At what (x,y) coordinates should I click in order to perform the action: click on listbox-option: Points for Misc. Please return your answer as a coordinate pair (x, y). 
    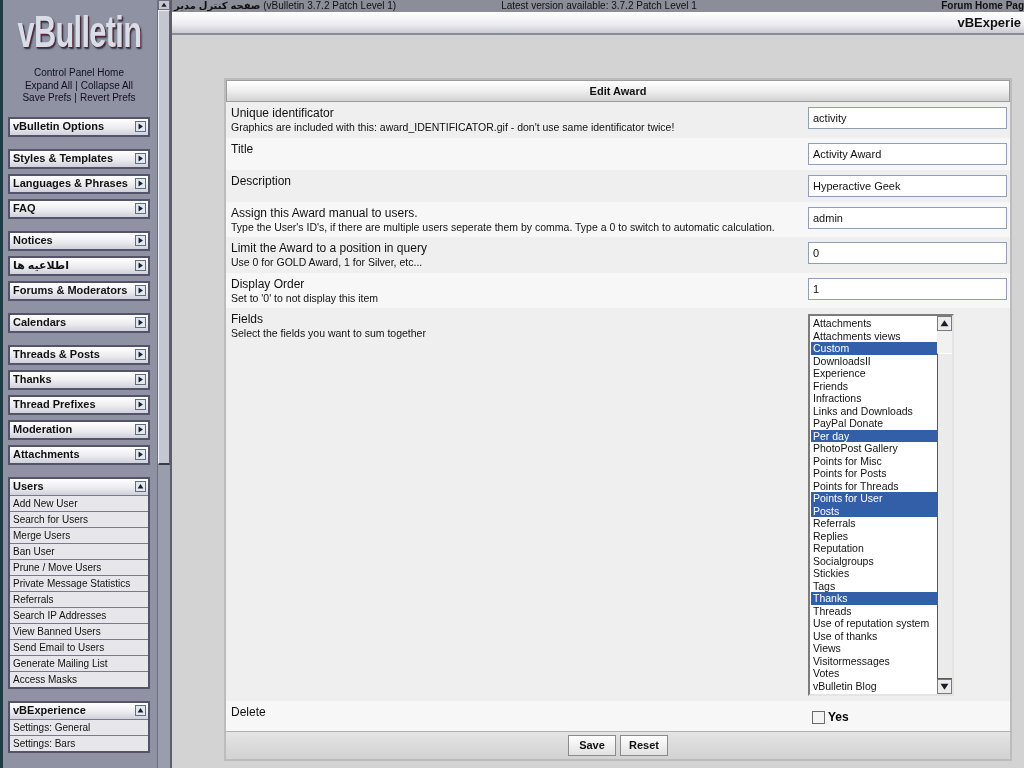
    Looking at the image, I should click on (874, 460).